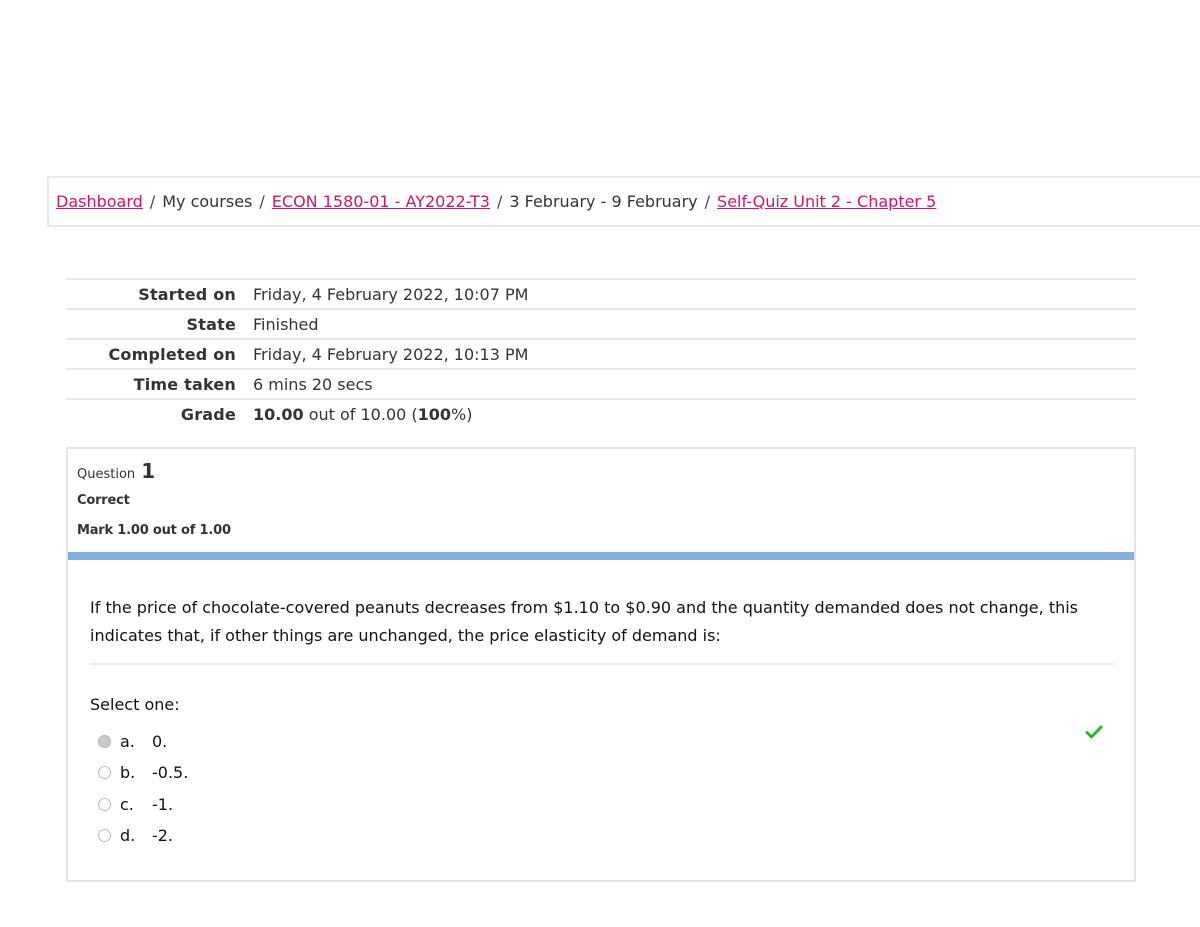 Image resolution: width=1200 pixels, height=927 pixels. Describe the element at coordinates (184, 384) in the screenshot. I see `time-taken-label: Time taken` at that location.